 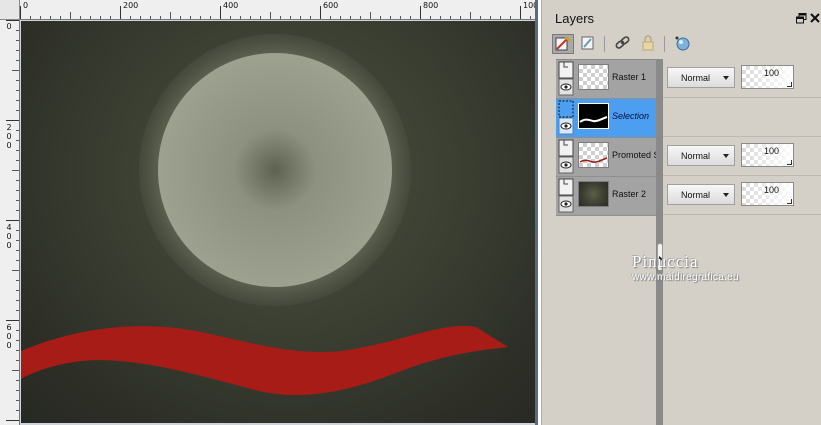 I want to click on layer-properties: Normal 100 Normal 100 Normal 100, so click(x=739, y=137).